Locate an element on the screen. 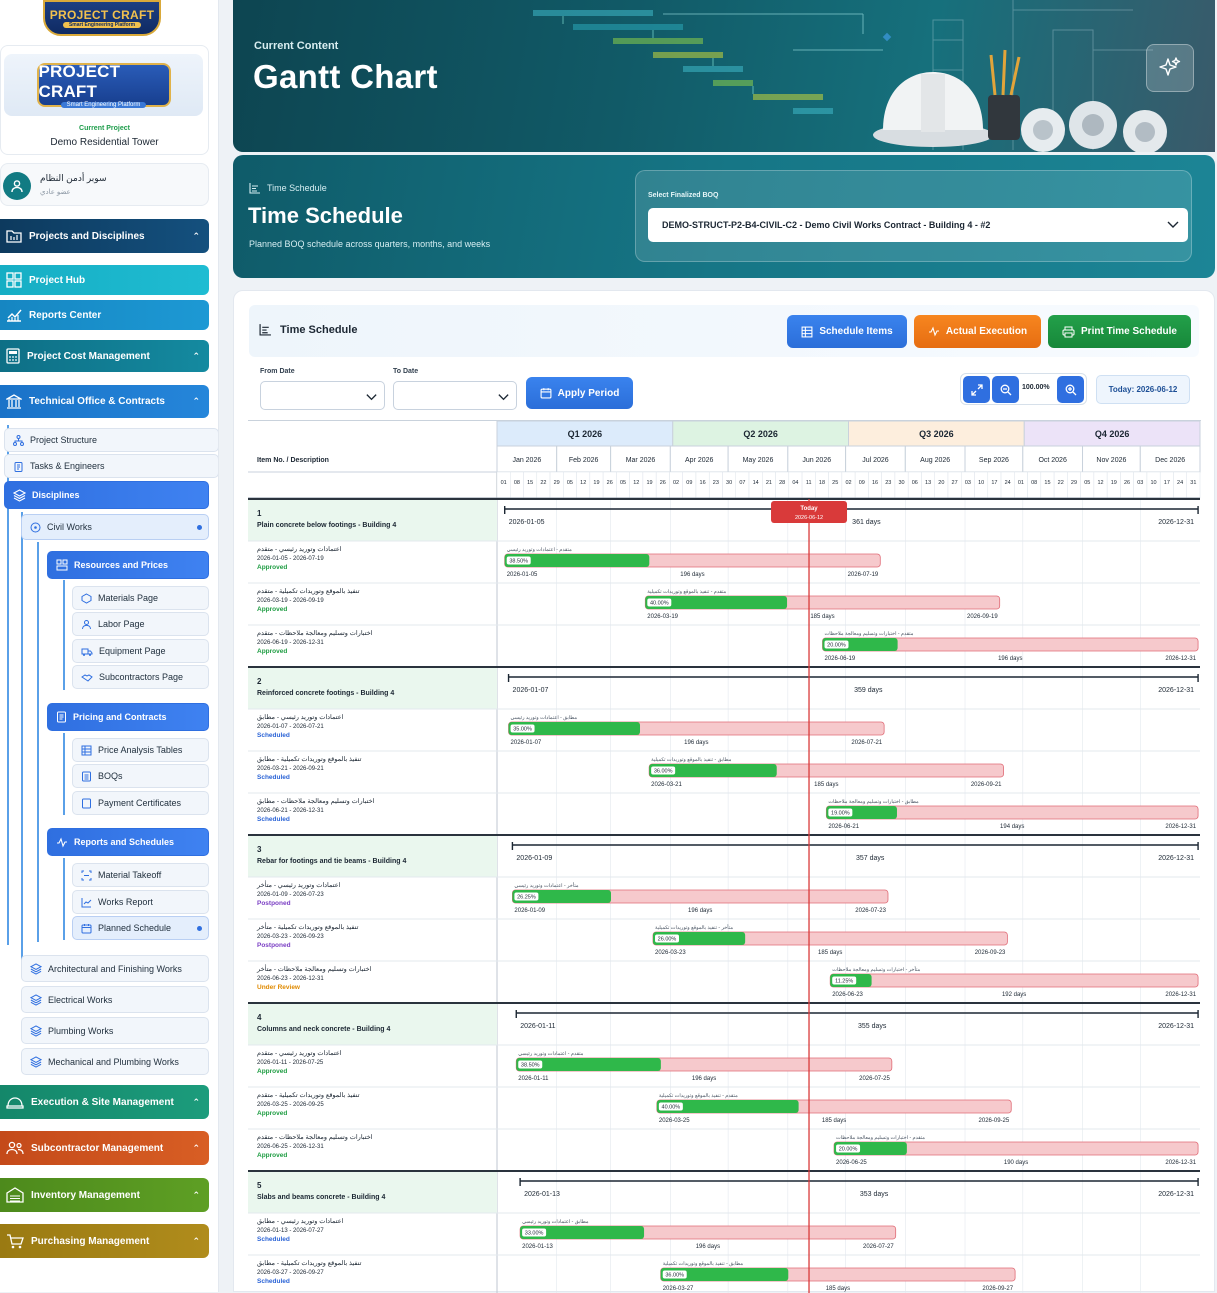 The width and height of the screenshot is (1217, 1293). zoom-controls: 100.00% is located at coordinates (1023, 389).